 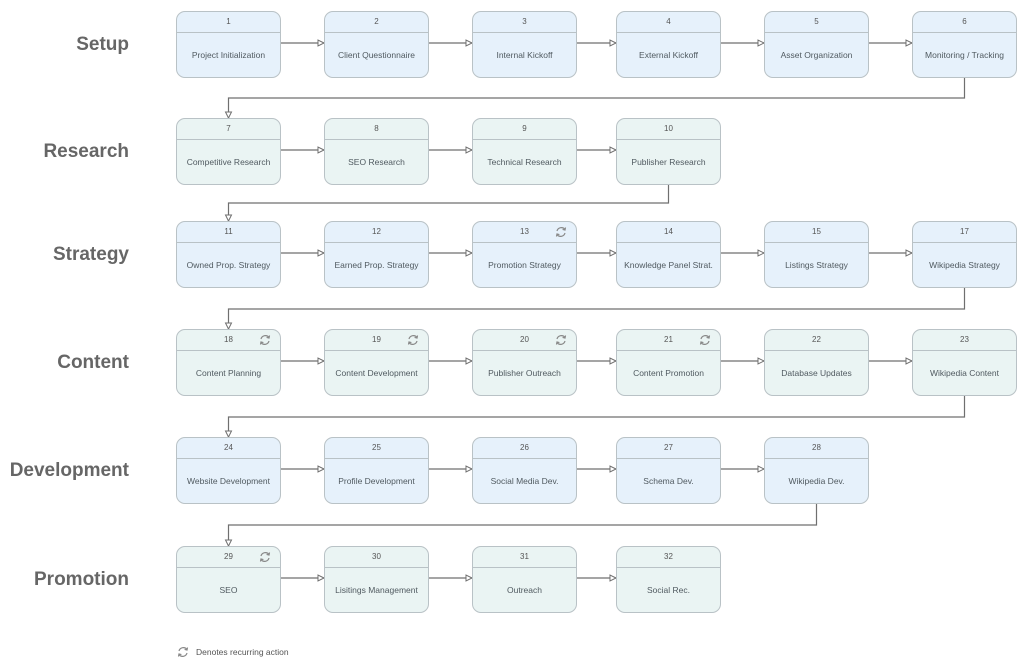 What do you see at coordinates (228, 151) in the screenshot?
I see `step-box-7: 7 Competitive Research` at bounding box center [228, 151].